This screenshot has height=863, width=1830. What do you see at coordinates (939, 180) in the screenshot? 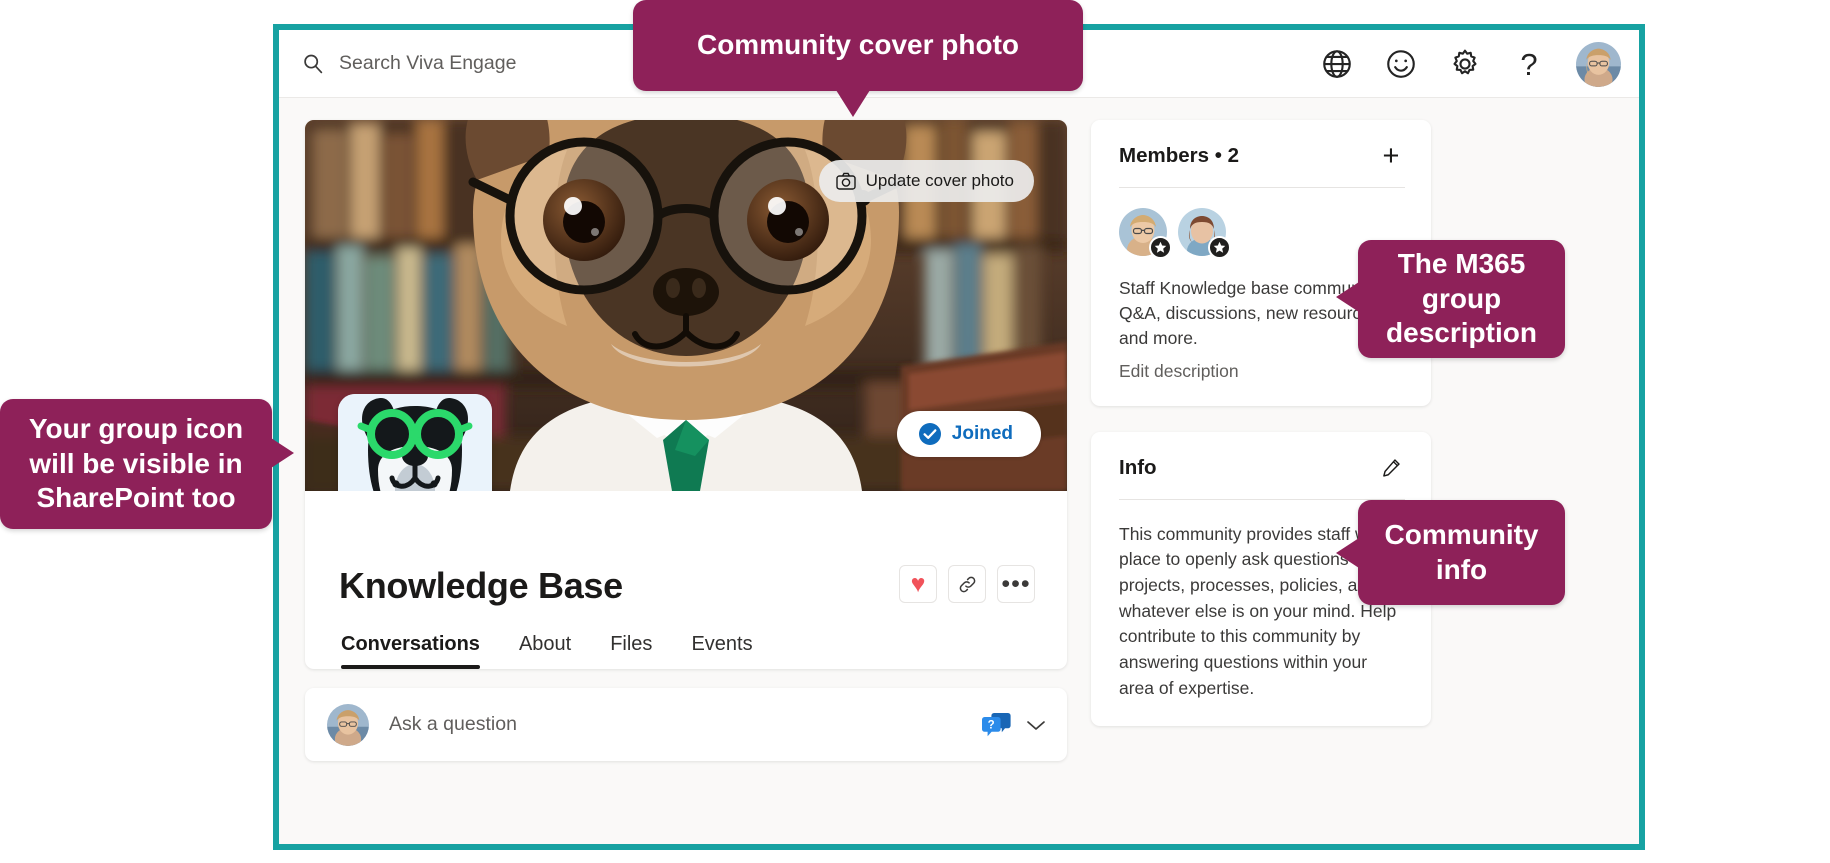
I see `update-cover-photo-label: Update cover photo` at bounding box center [939, 180].